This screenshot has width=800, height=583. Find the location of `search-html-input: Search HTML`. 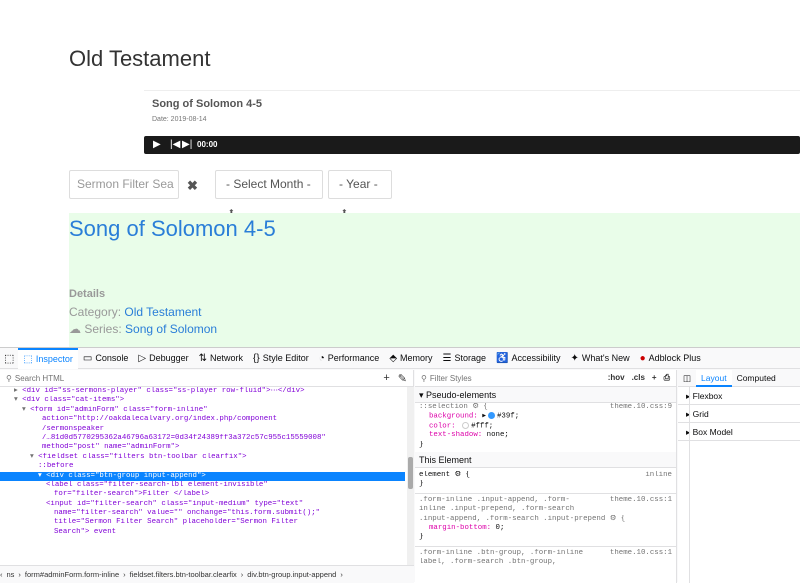

search-html-input: Search HTML is located at coordinates (39, 378).